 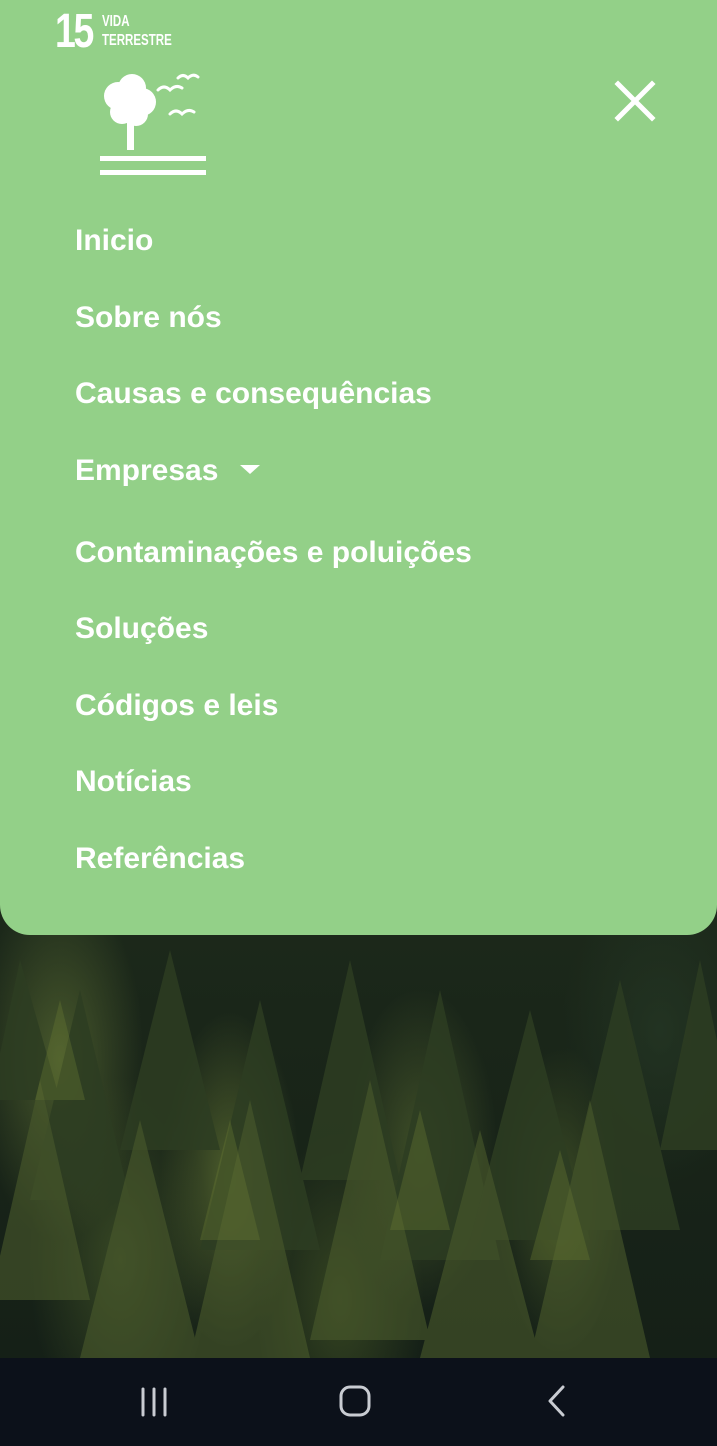 I want to click on nav-item-referencias: Referências, so click(x=160, y=859).